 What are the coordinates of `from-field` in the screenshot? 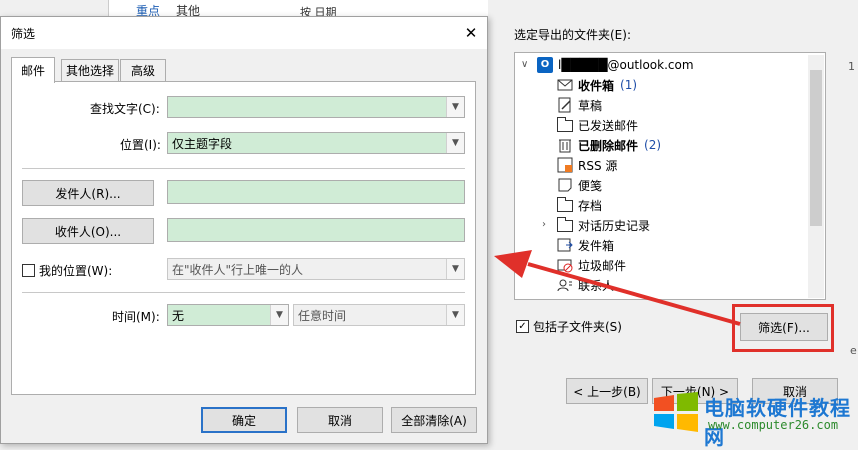 It's located at (316, 192).